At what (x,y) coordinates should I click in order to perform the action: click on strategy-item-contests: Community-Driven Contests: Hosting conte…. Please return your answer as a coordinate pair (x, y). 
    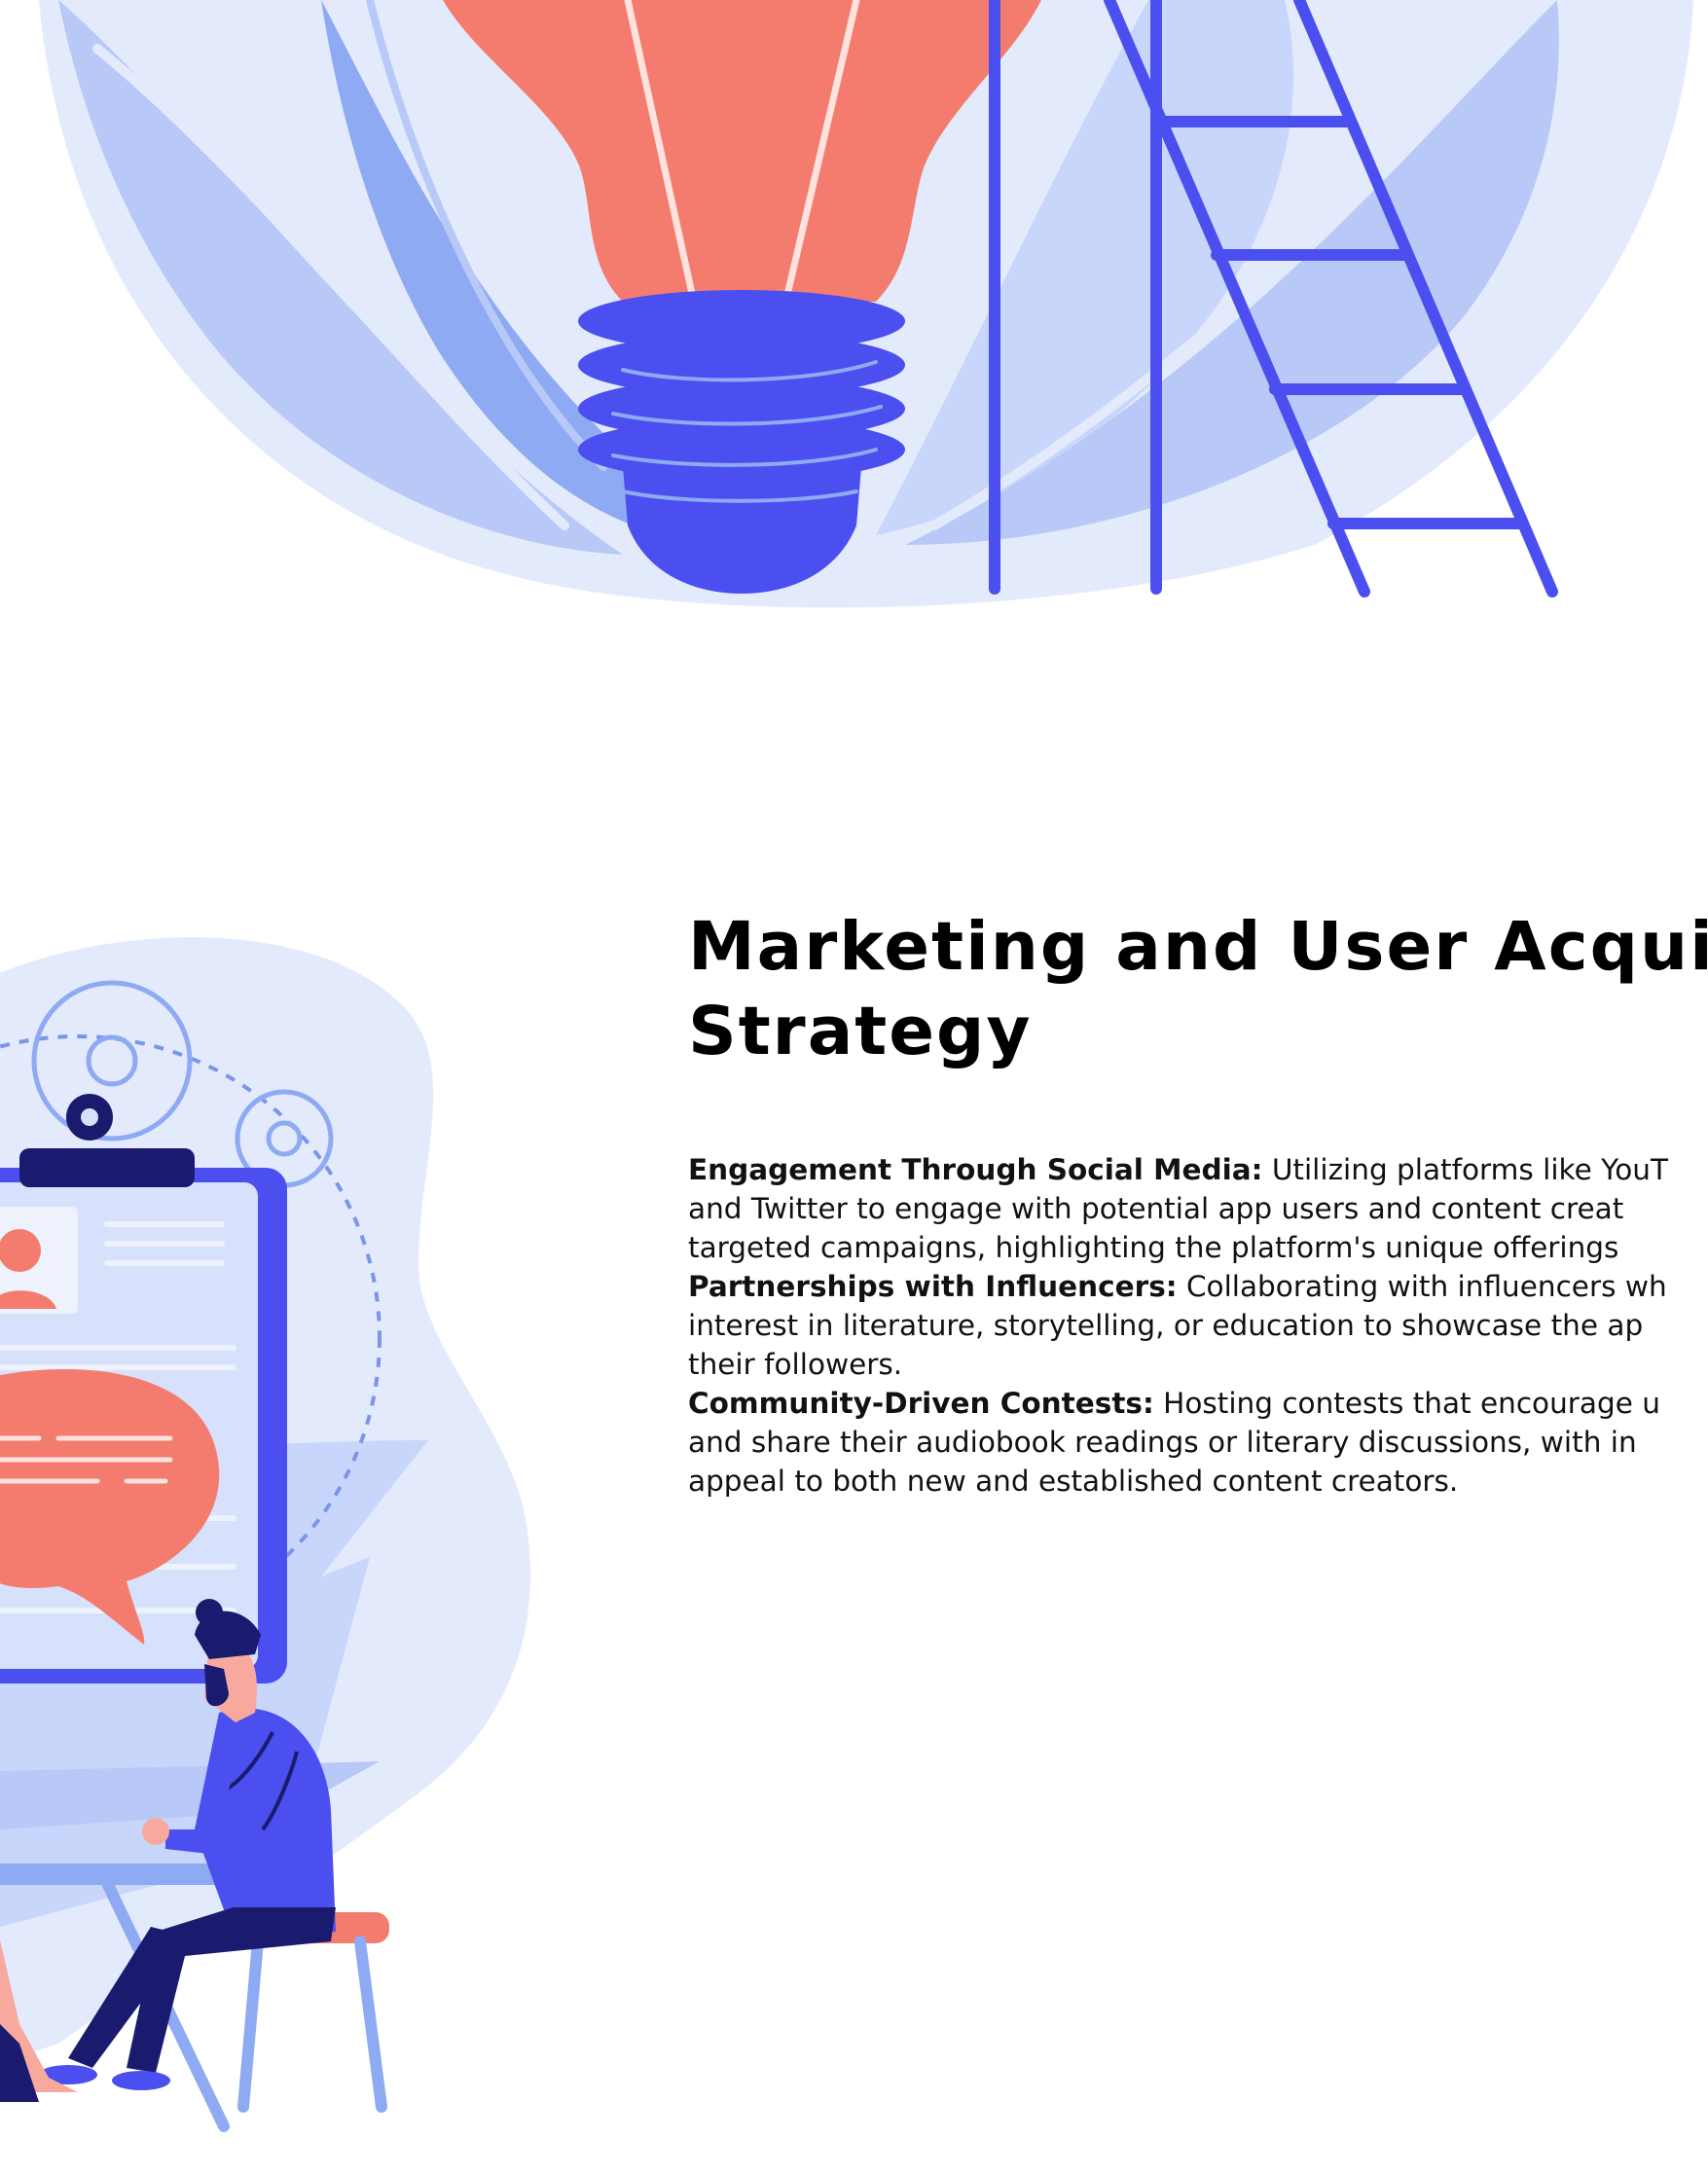
    Looking at the image, I should click on (1198, 1442).